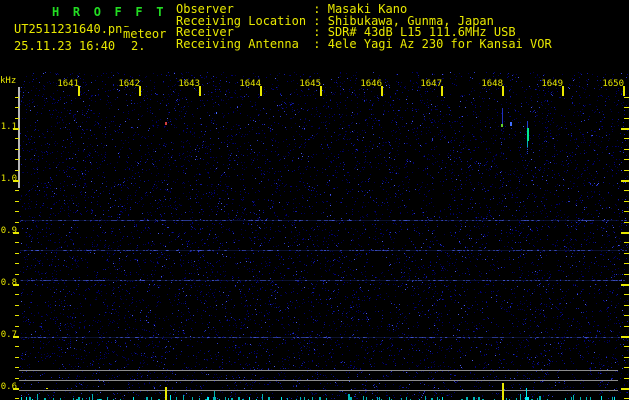  What do you see at coordinates (613, 84) in the screenshot?
I see `time-tick-label: 1650` at bounding box center [613, 84].